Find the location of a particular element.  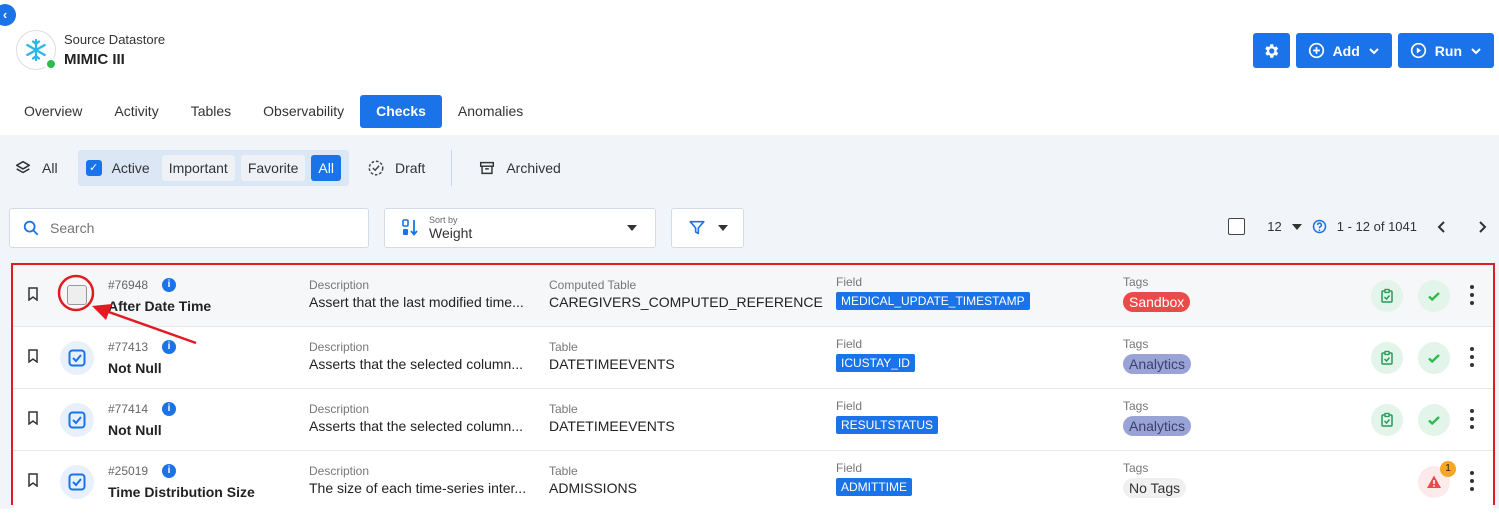

select-all-checkbox is located at coordinates (1237, 226).